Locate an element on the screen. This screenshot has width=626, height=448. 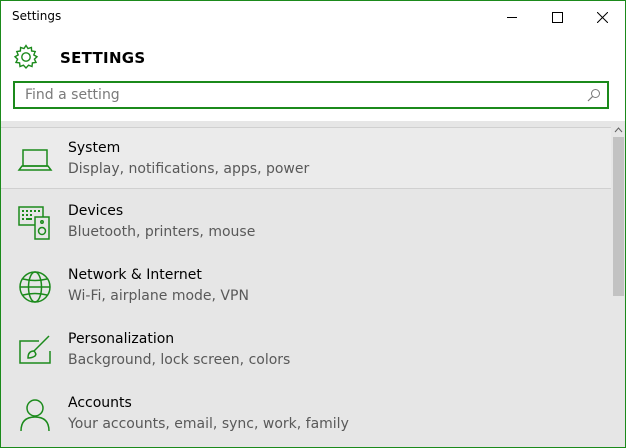
search-box is located at coordinates (311, 95).